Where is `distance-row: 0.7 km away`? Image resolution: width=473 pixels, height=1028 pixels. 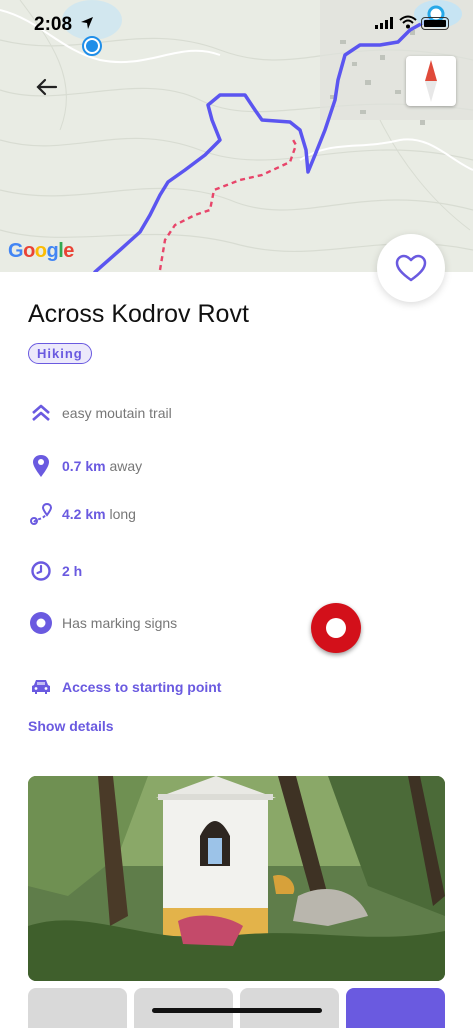 distance-row: 0.7 km away is located at coordinates (85, 466).